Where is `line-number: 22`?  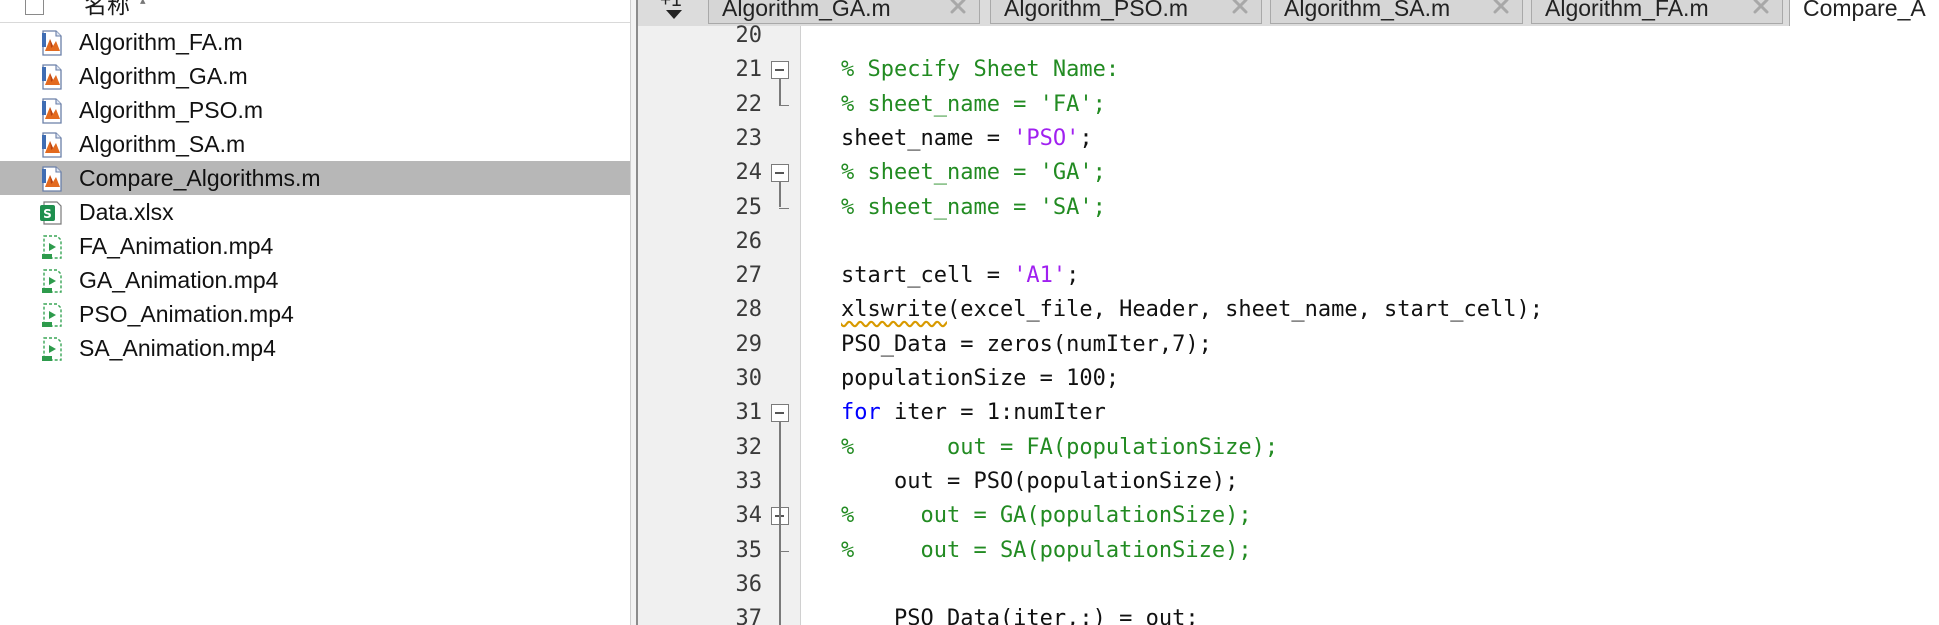
line-number: 22 is located at coordinates (749, 104).